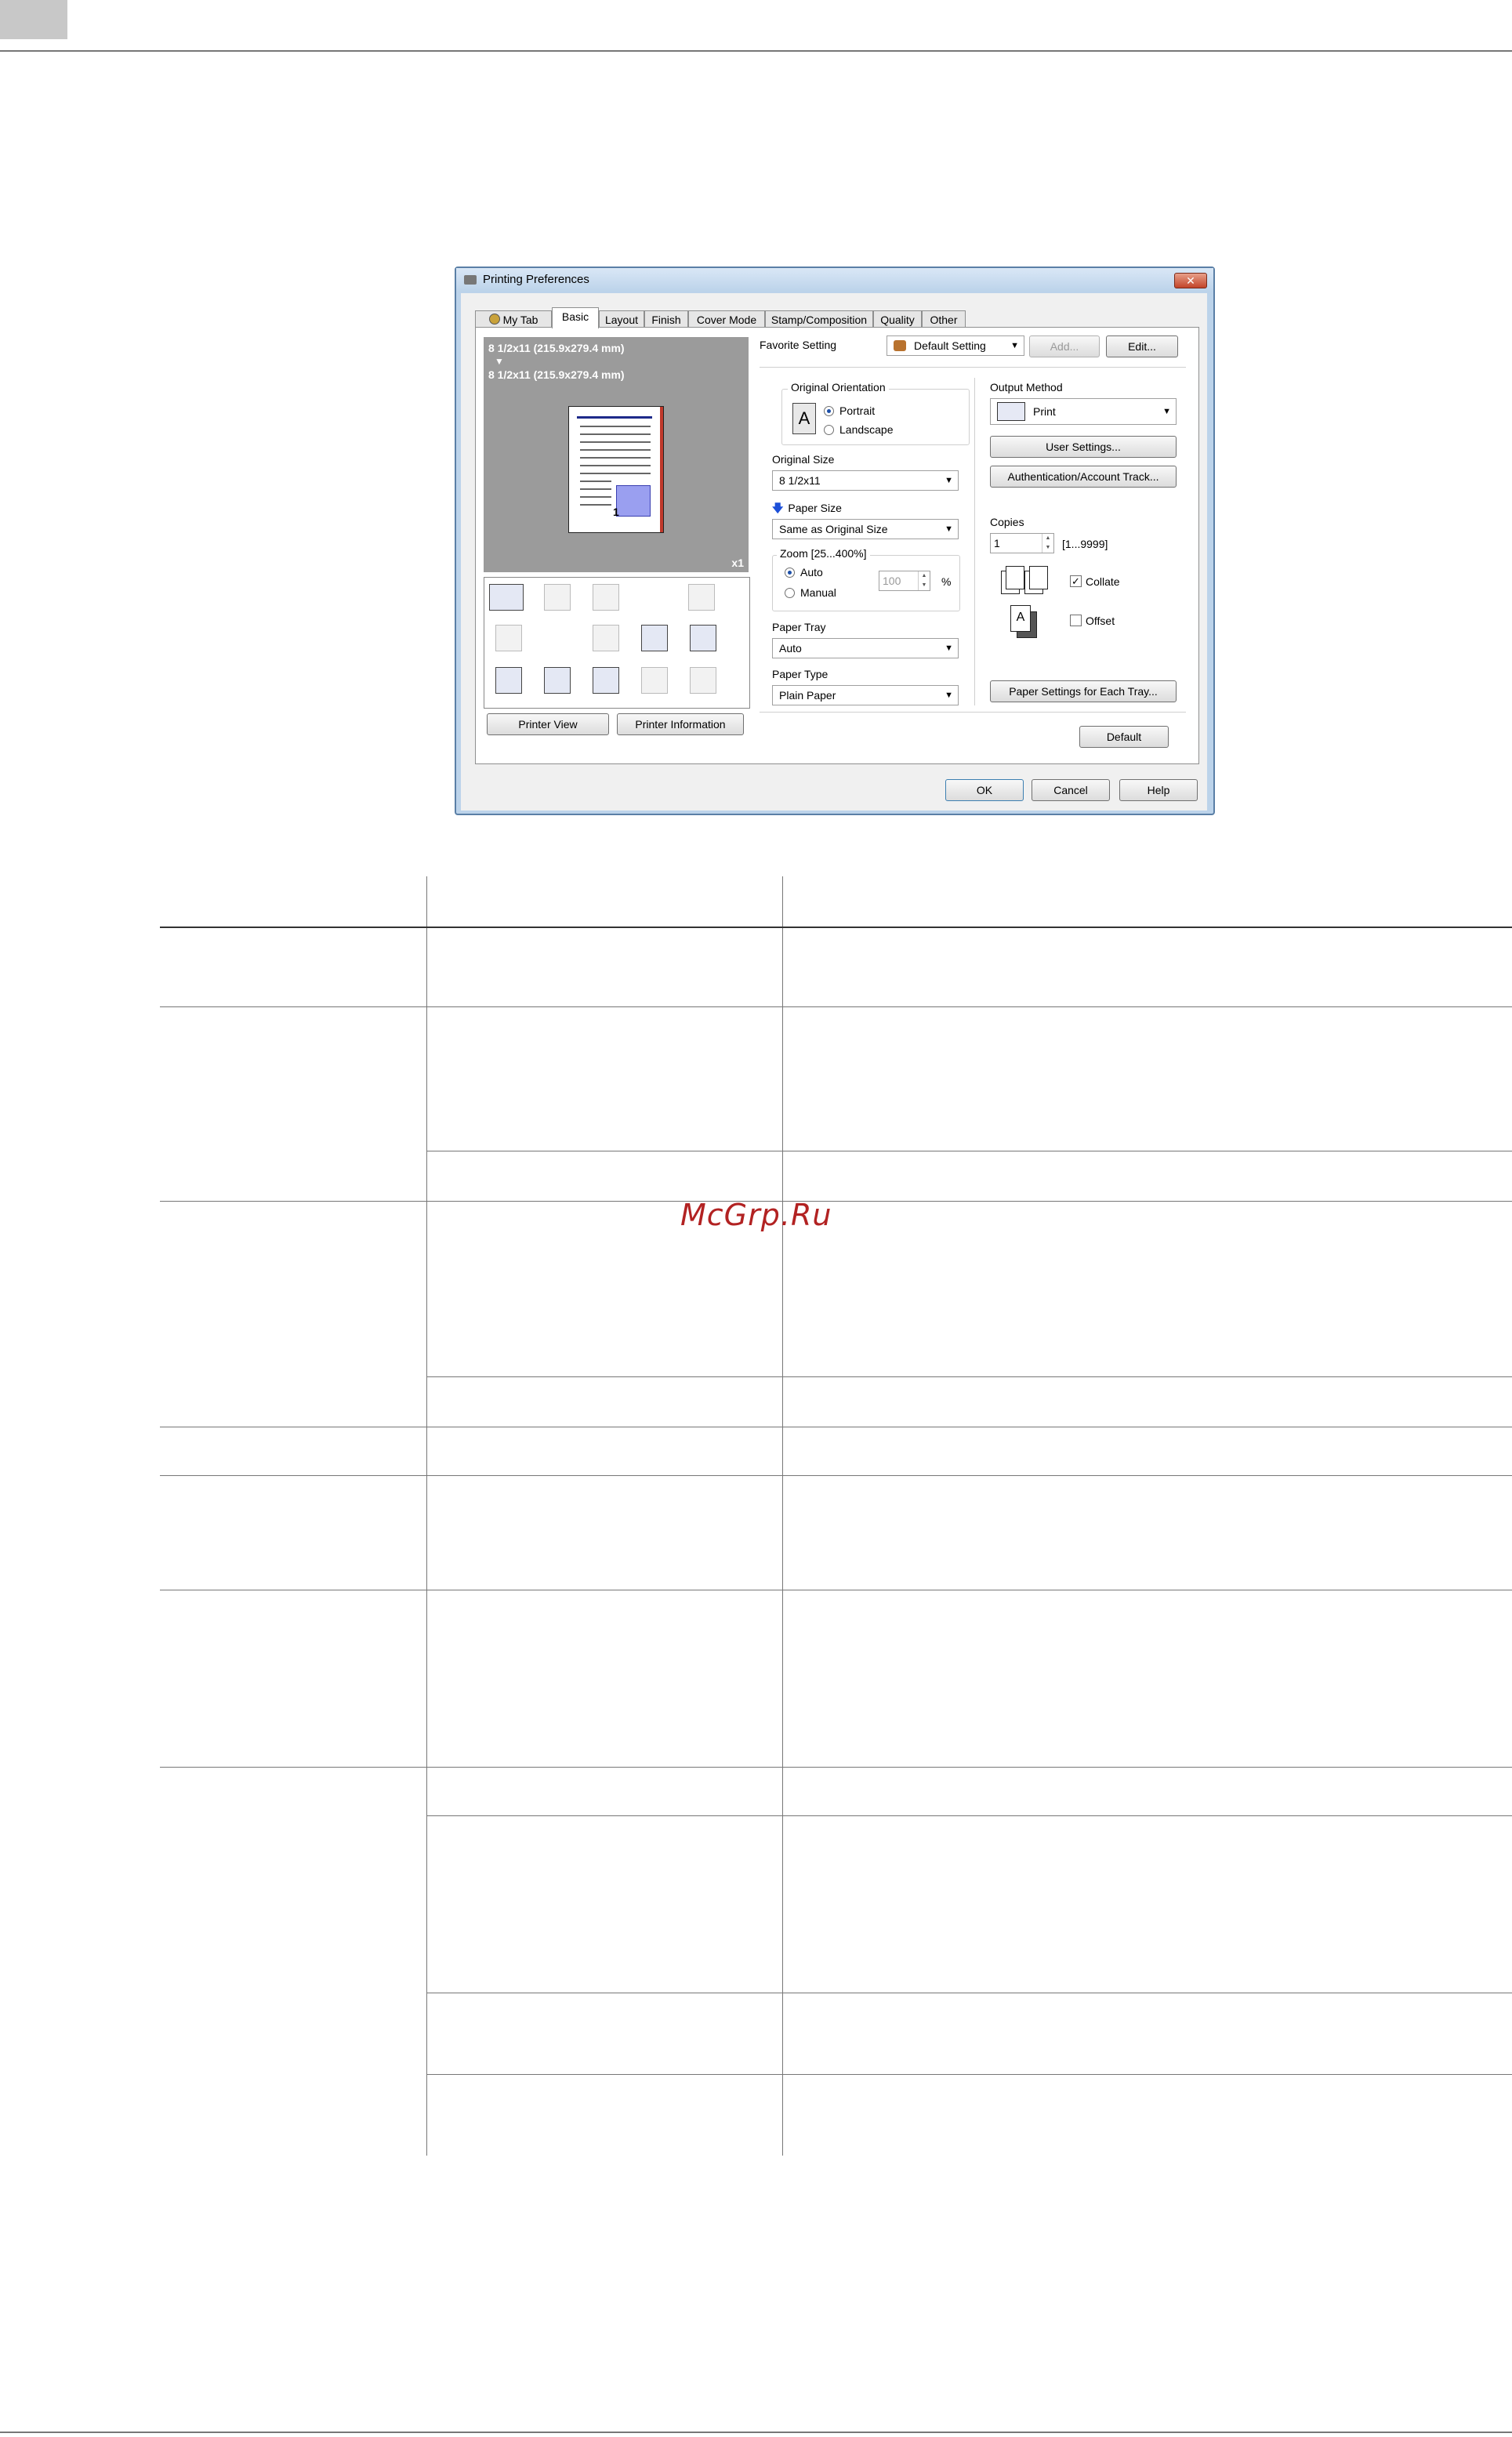 This screenshot has width=1512, height=2437. Describe the element at coordinates (703, 638) in the screenshot. I see `overlay-icon` at that location.